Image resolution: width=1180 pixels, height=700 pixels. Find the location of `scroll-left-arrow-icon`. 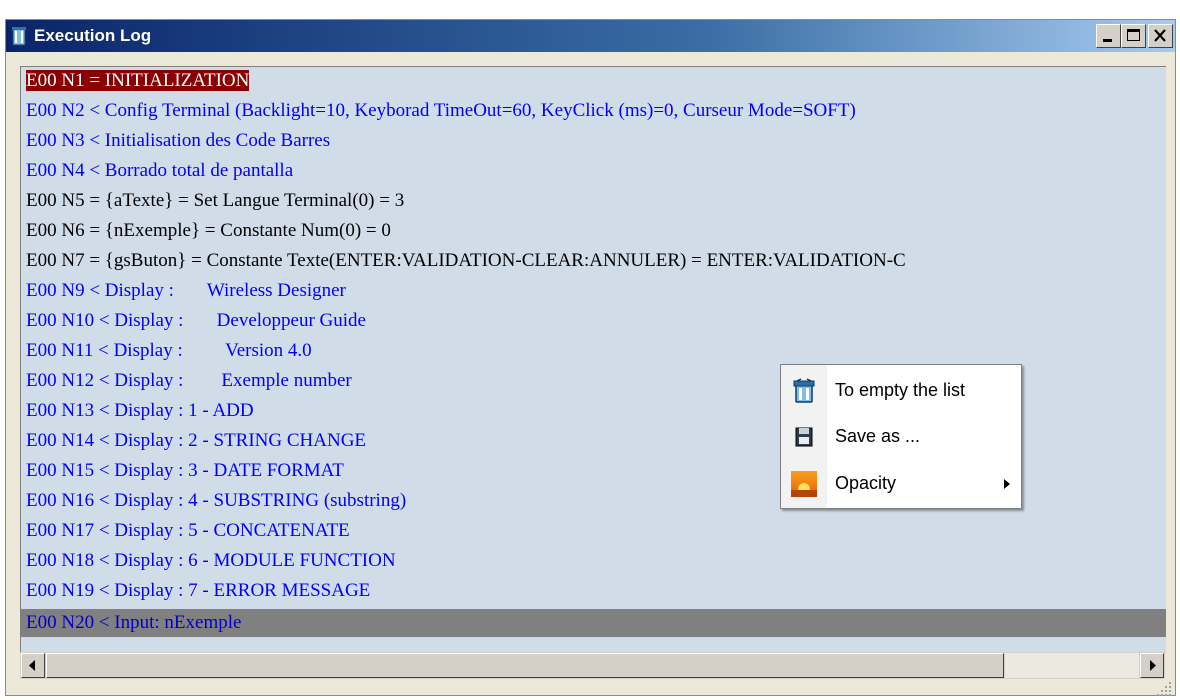

scroll-left-arrow-icon is located at coordinates (32, 665).